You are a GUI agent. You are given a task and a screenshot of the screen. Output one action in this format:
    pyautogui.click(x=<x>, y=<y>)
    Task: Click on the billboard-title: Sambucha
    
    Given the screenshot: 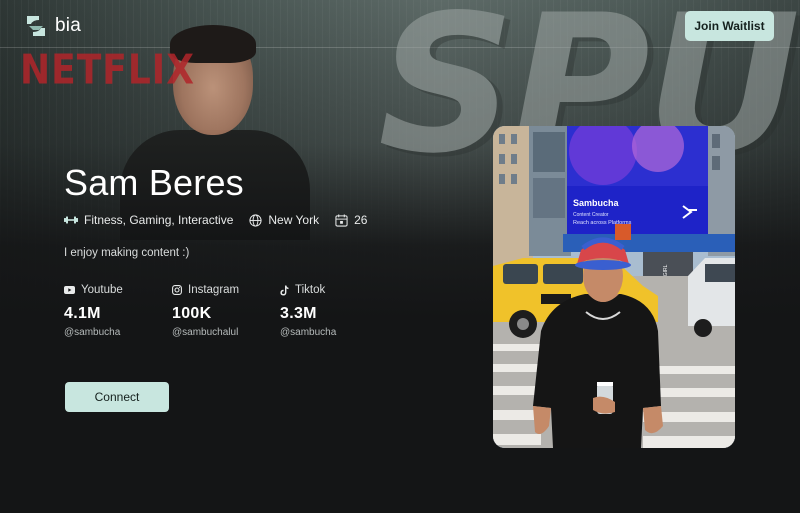 What is the action you would take?
    pyautogui.click(x=596, y=203)
    